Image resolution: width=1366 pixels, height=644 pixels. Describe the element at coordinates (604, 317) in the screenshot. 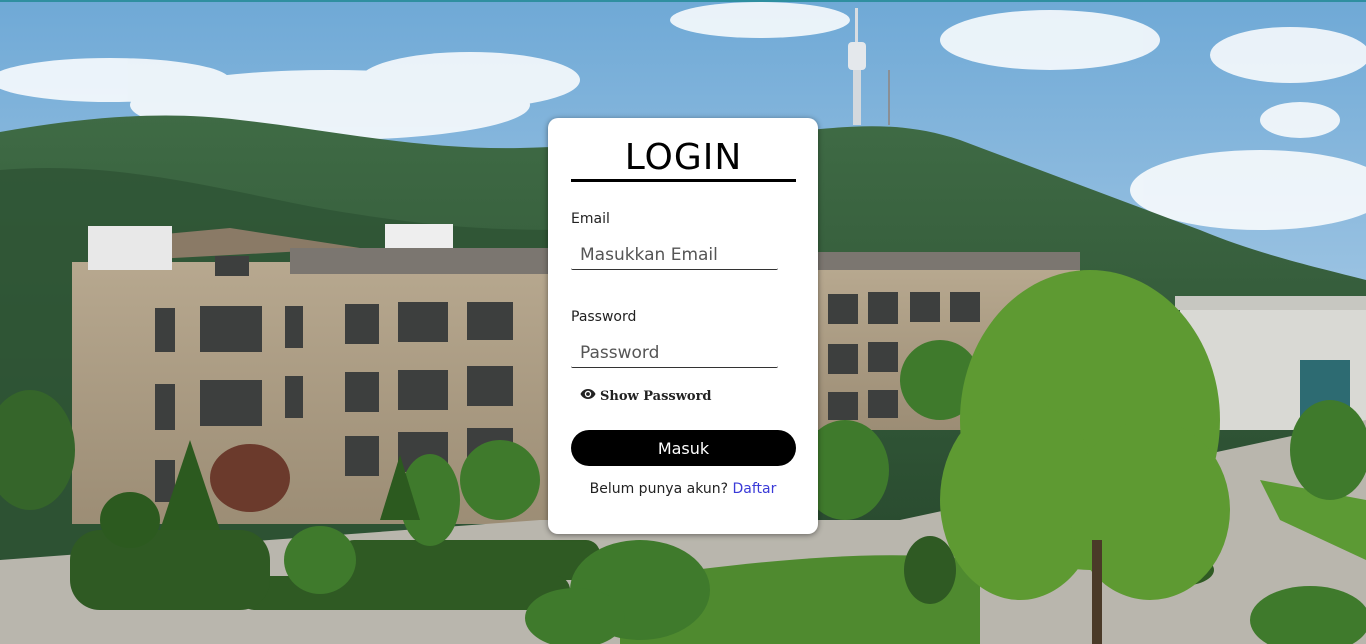

I see `password-label: Password` at that location.